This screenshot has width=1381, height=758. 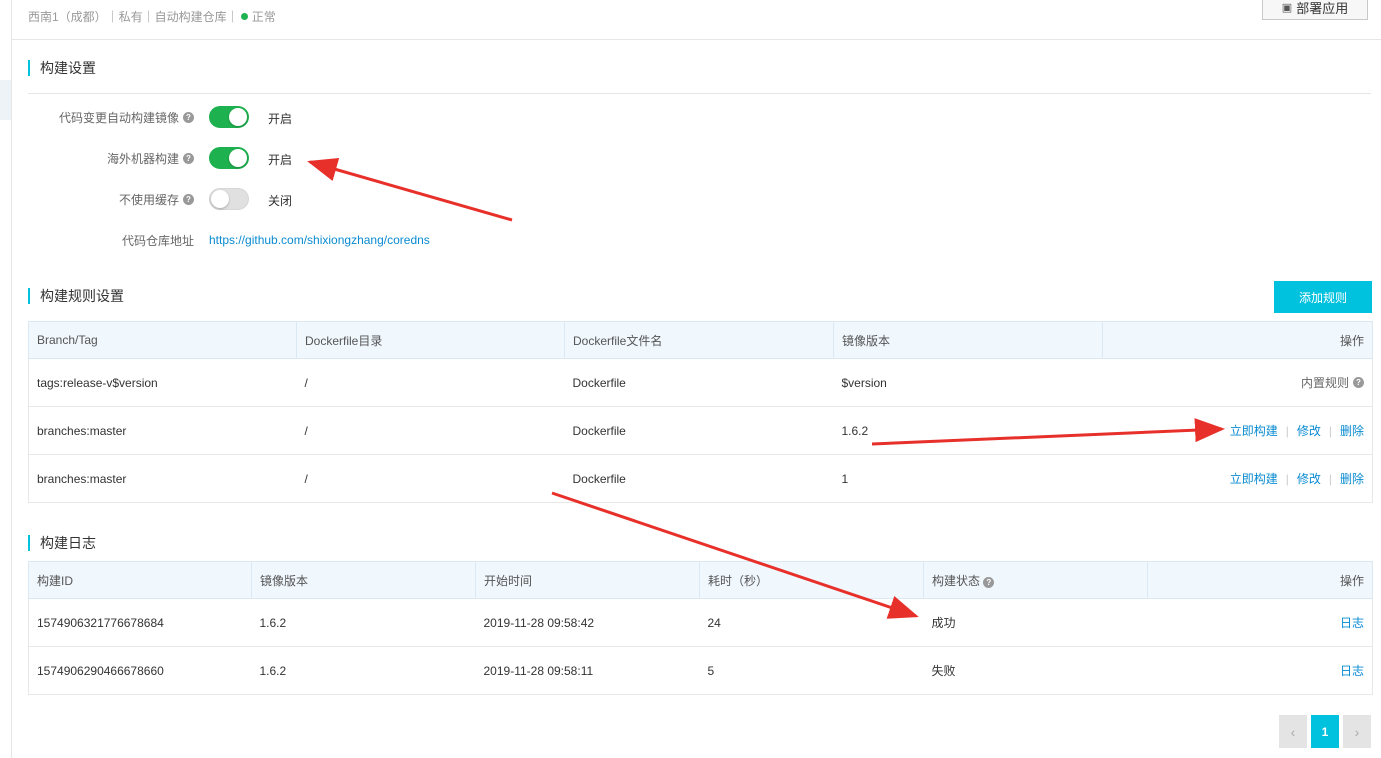 What do you see at coordinates (280, 160) in the screenshot?
I see `overseas-build-state: 开启` at bounding box center [280, 160].